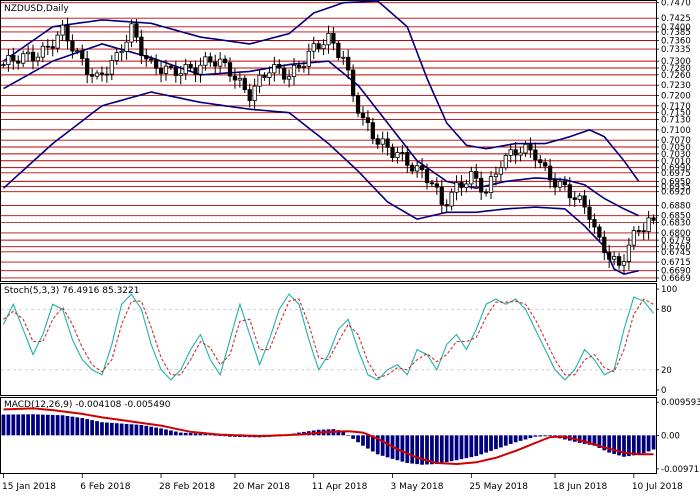  What do you see at coordinates (676, 224) in the screenshot?
I see `price-axis-label: 0.6830` at bounding box center [676, 224].